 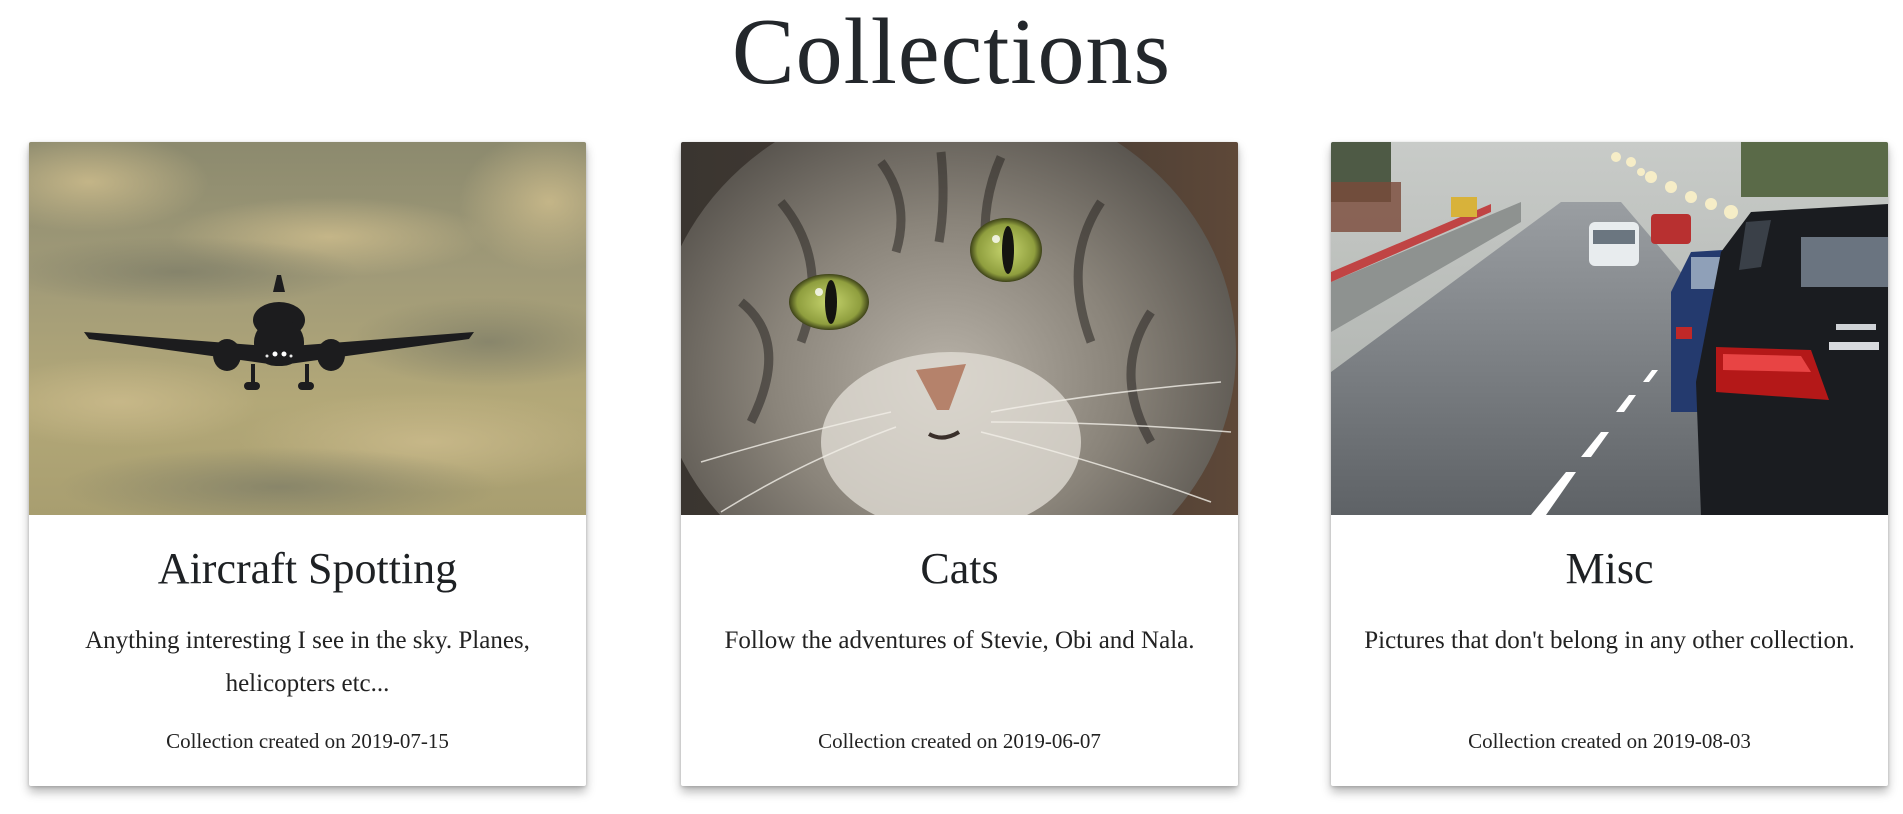 I want to click on cat-photo, so click(x=959, y=328).